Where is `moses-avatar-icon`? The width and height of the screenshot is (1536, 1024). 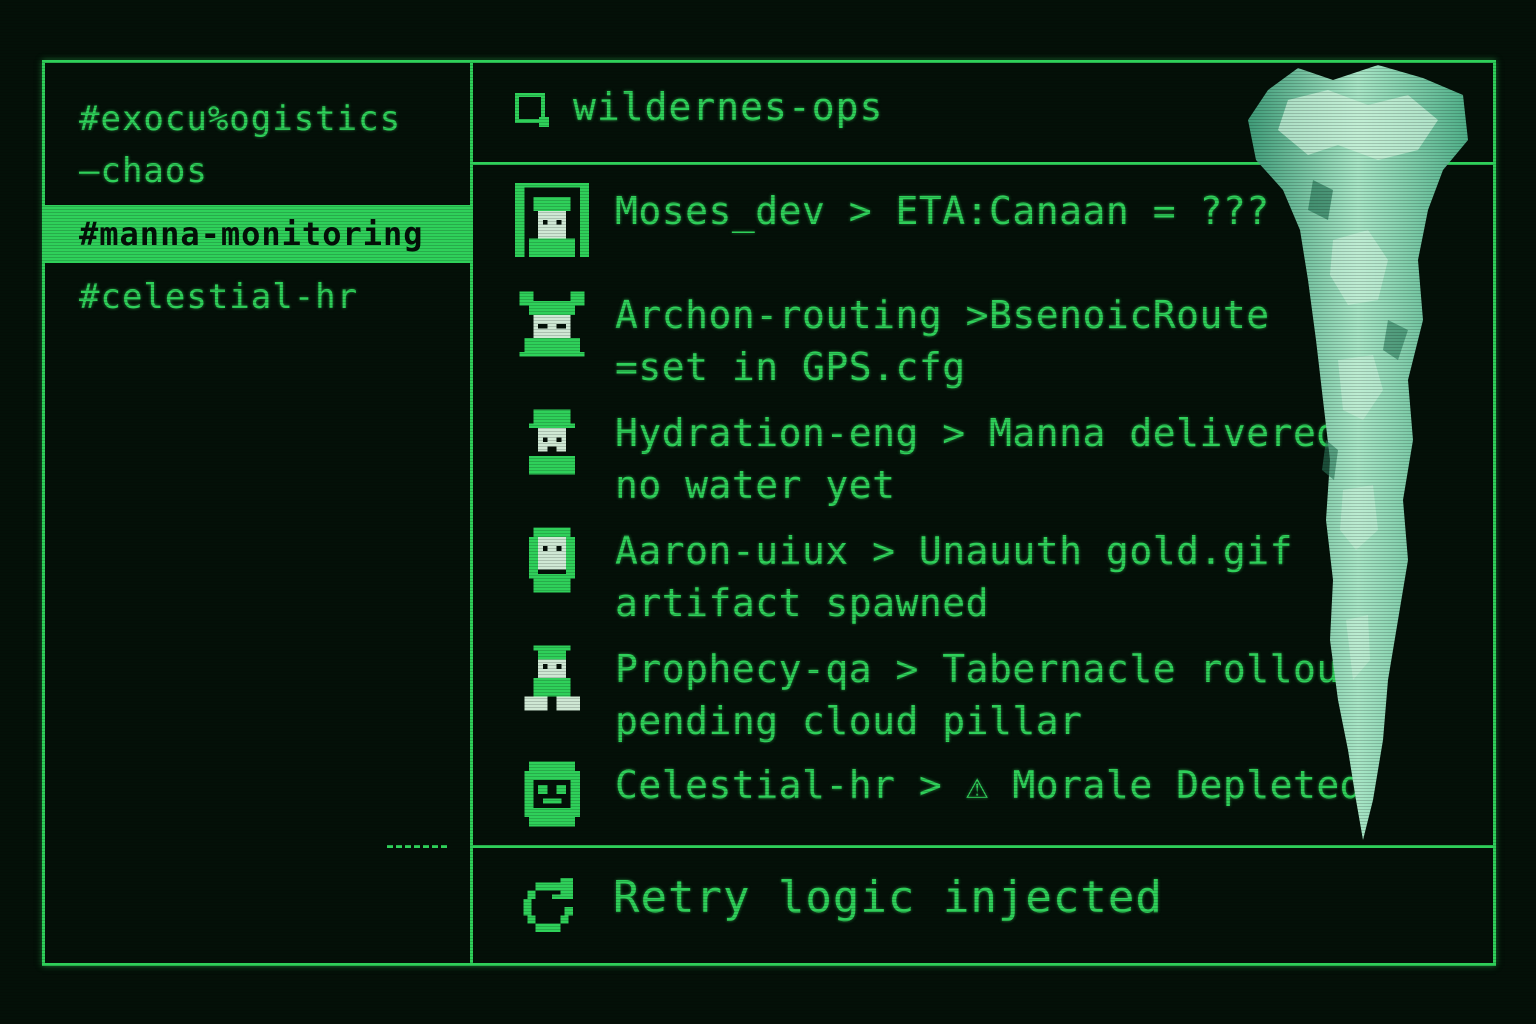
moses-avatar-icon is located at coordinates (552, 220).